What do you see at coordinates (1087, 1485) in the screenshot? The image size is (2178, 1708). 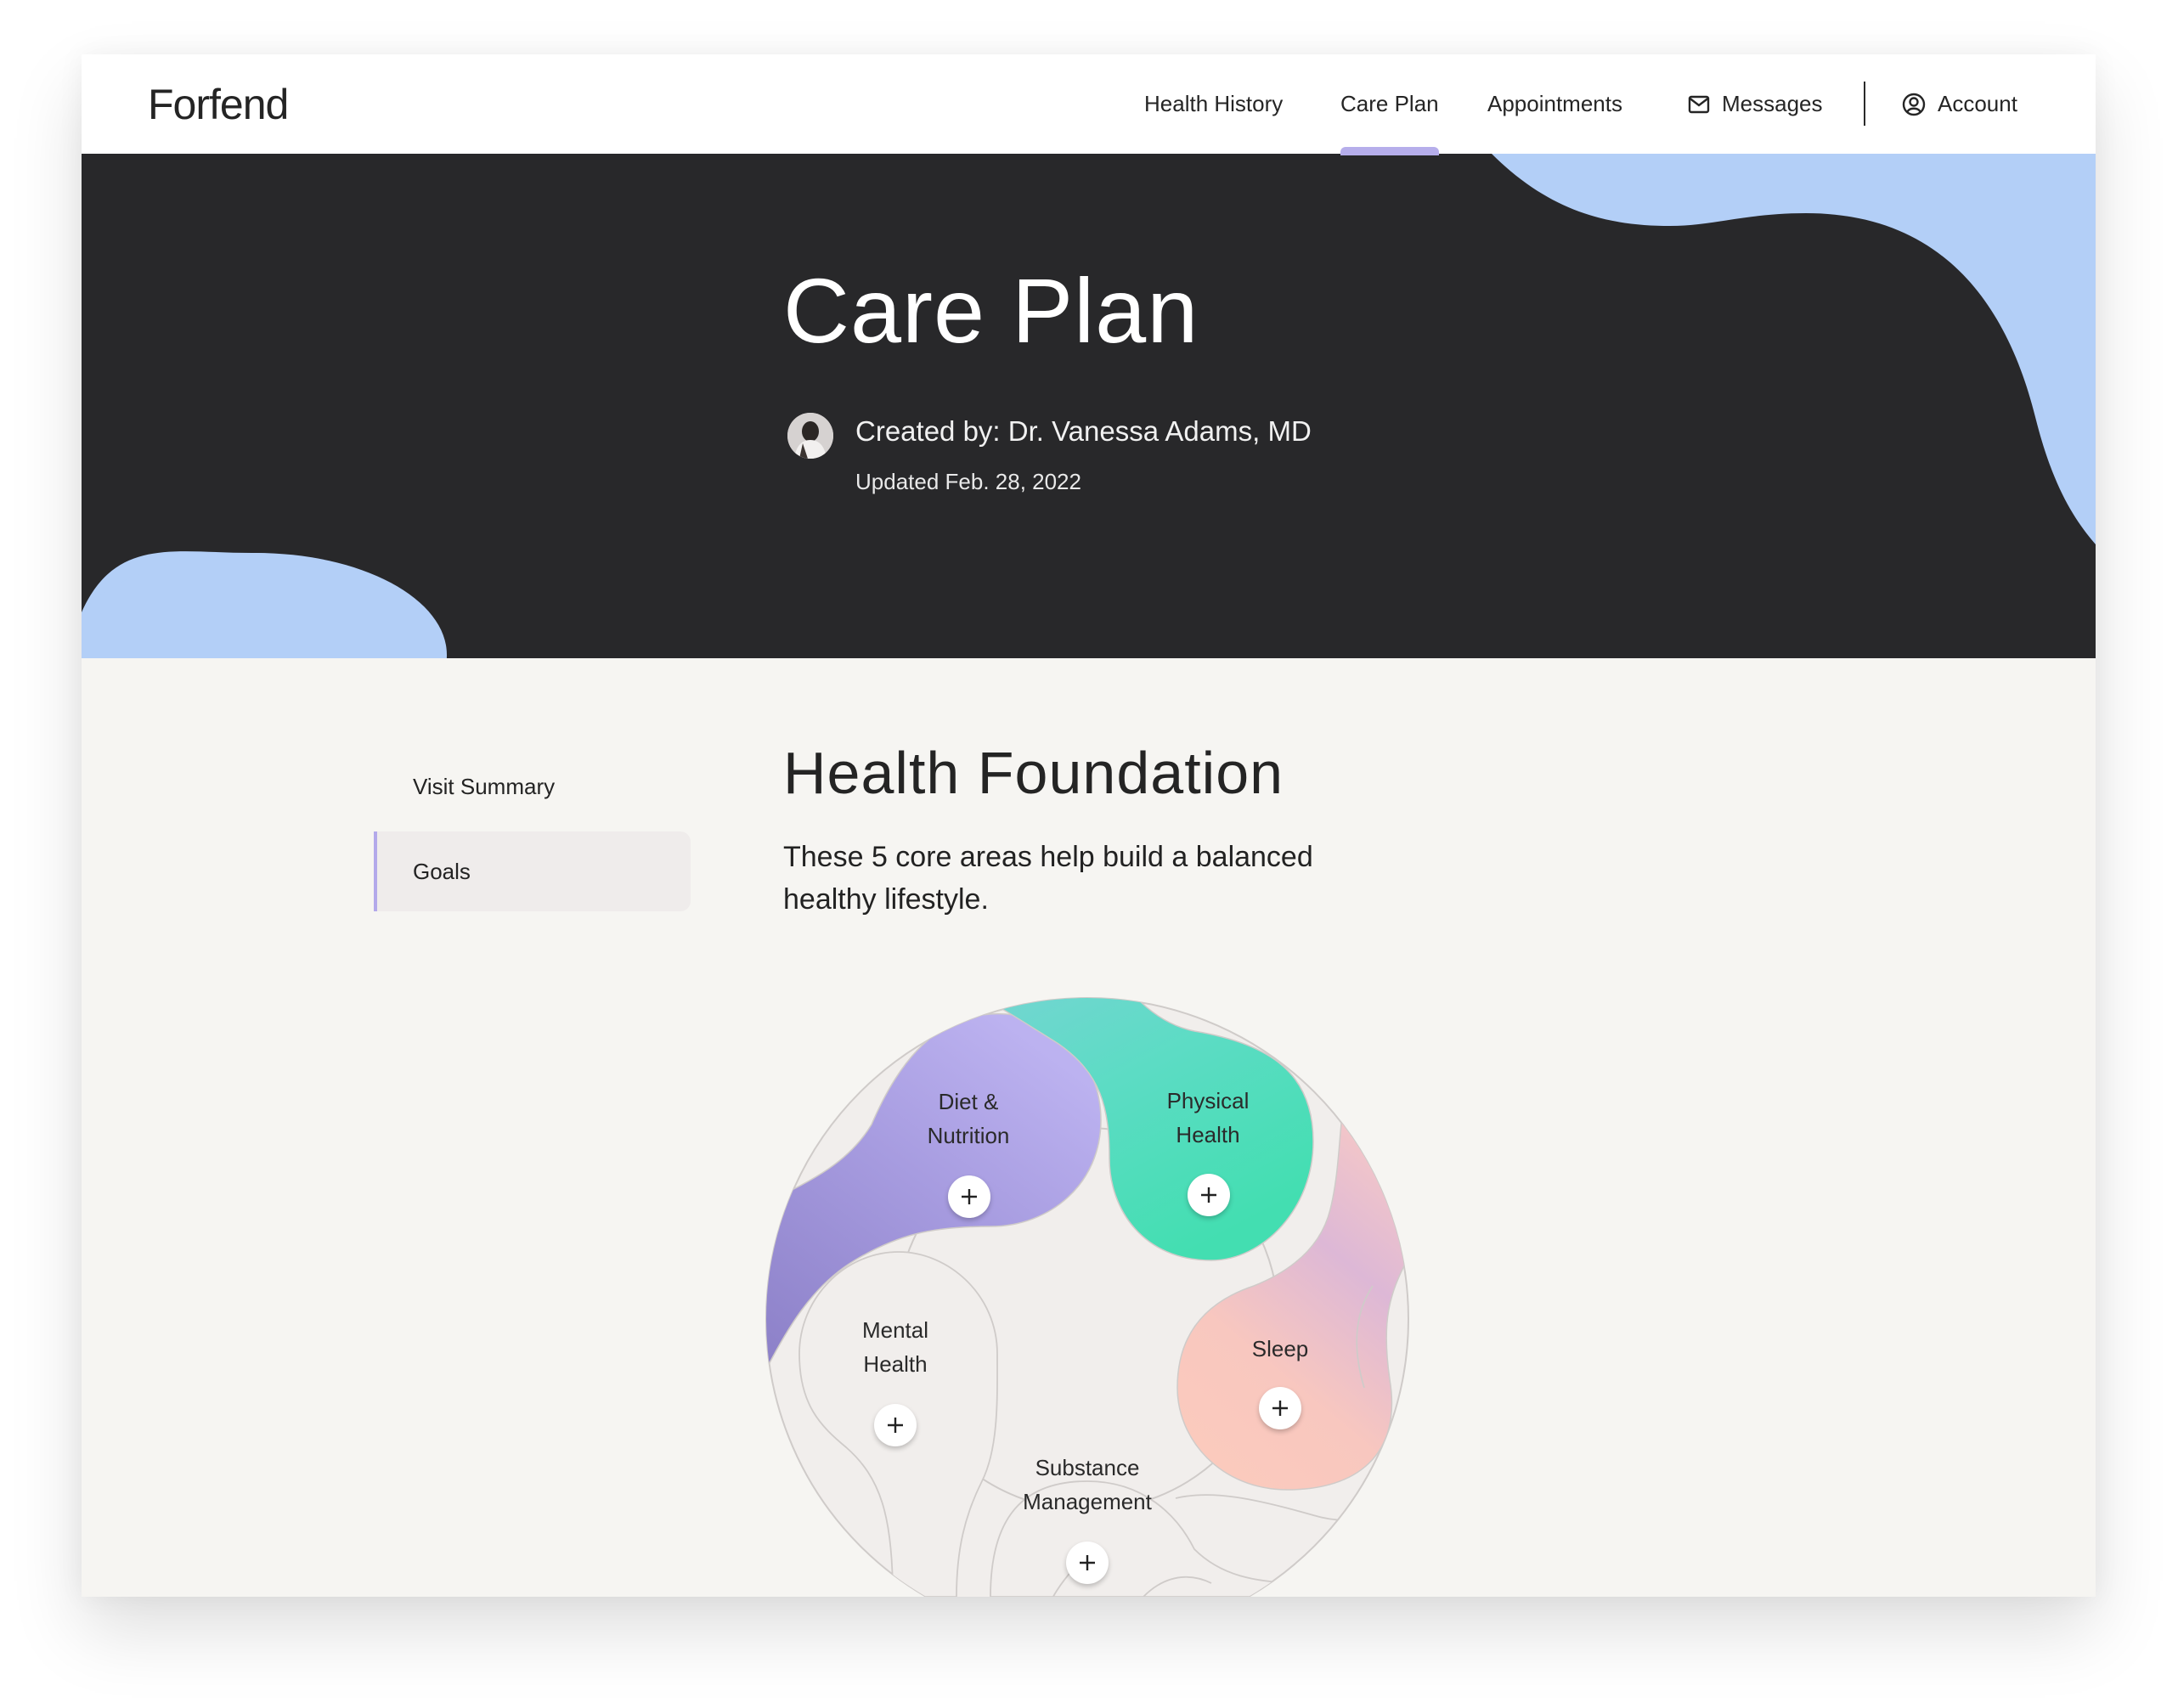 I see `segment-label-substance-management: Substance Management` at bounding box center [1087, 1485].